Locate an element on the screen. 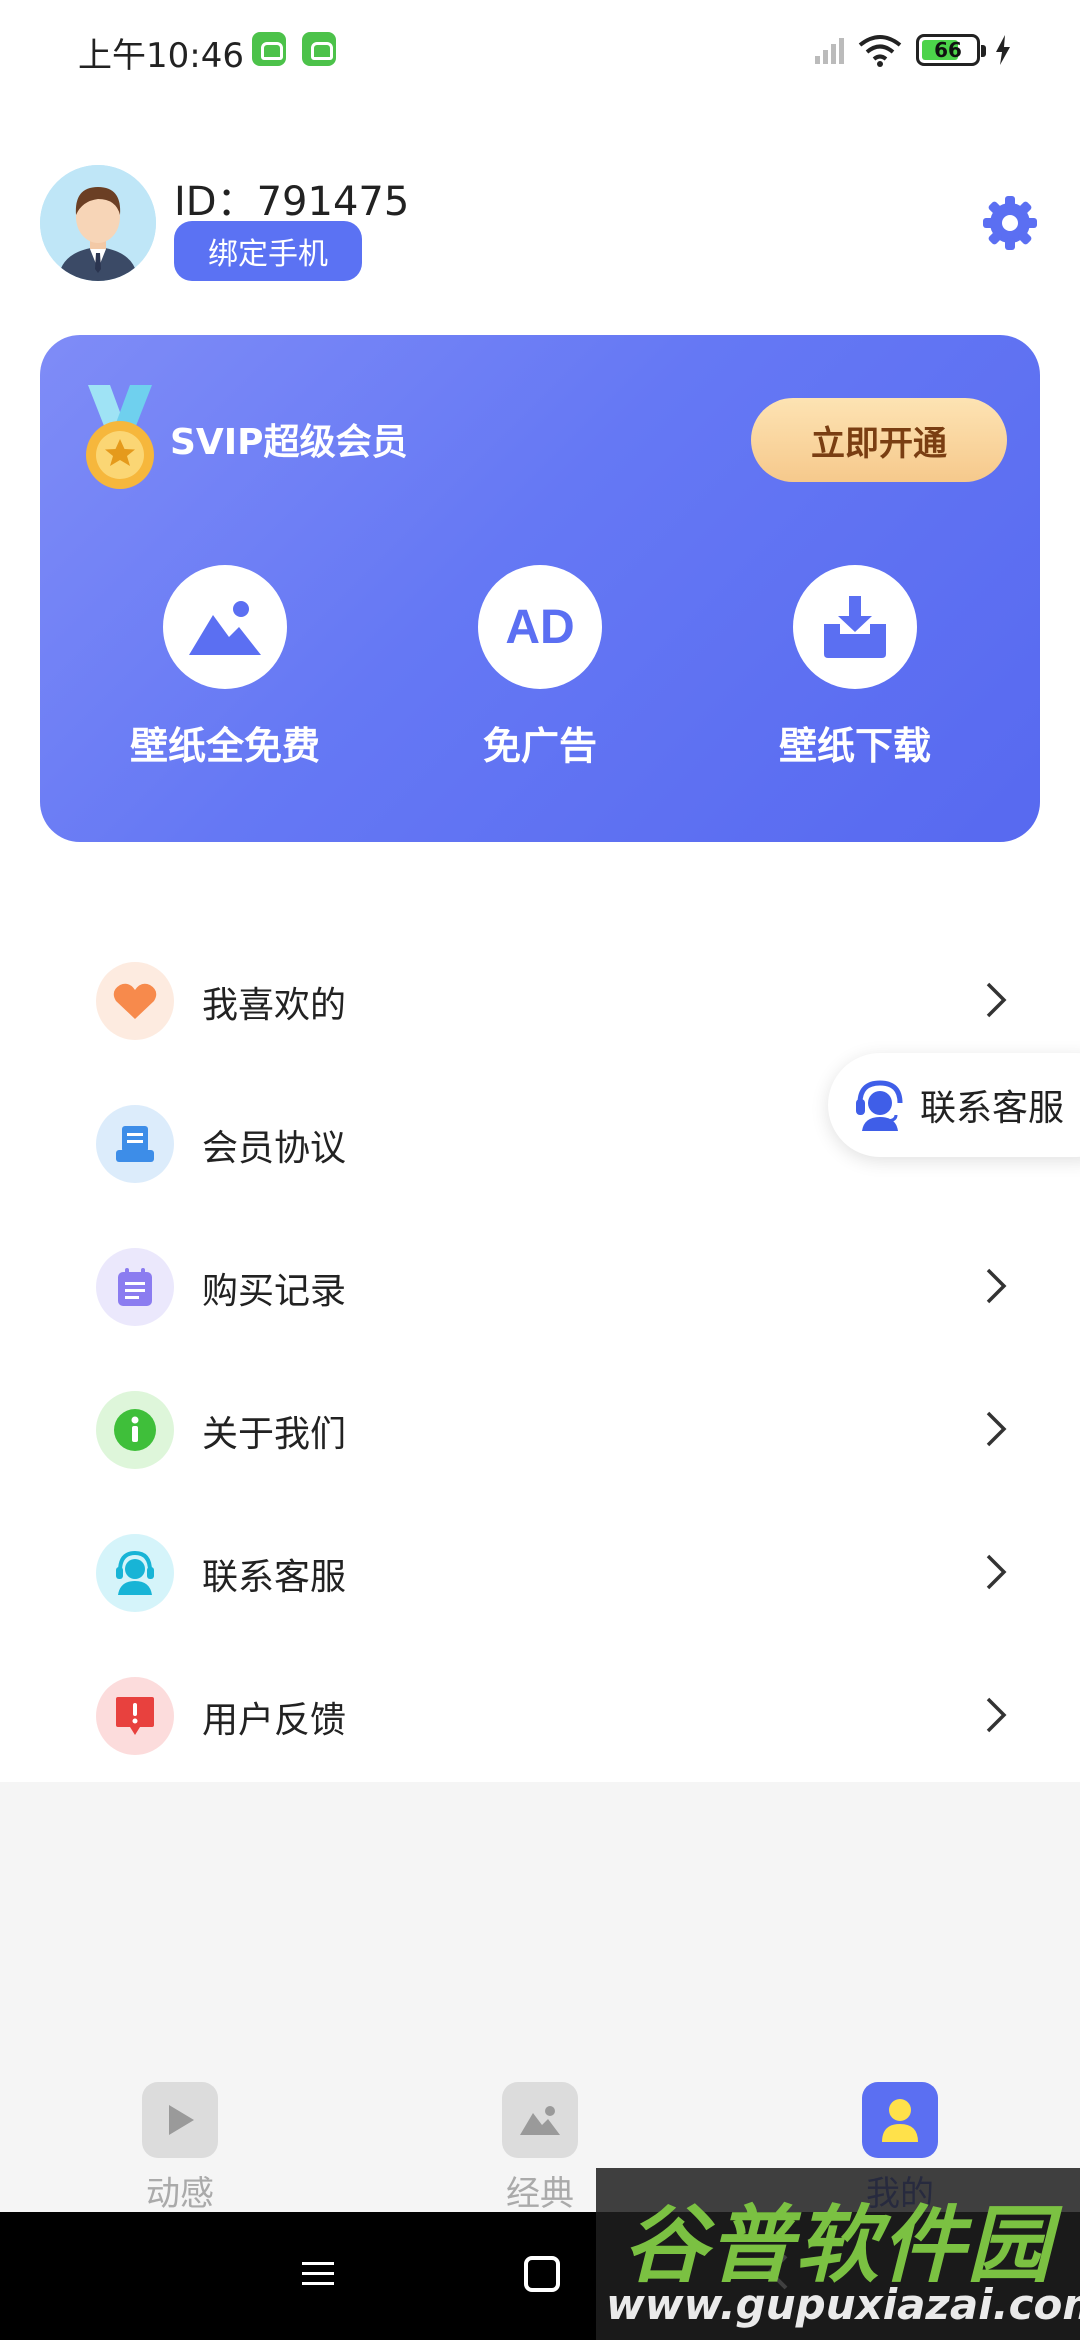 The width and height of the screenshot is (1080, 2340). menu-item-label: 购买记录 is located at coordinates (274, 1291).